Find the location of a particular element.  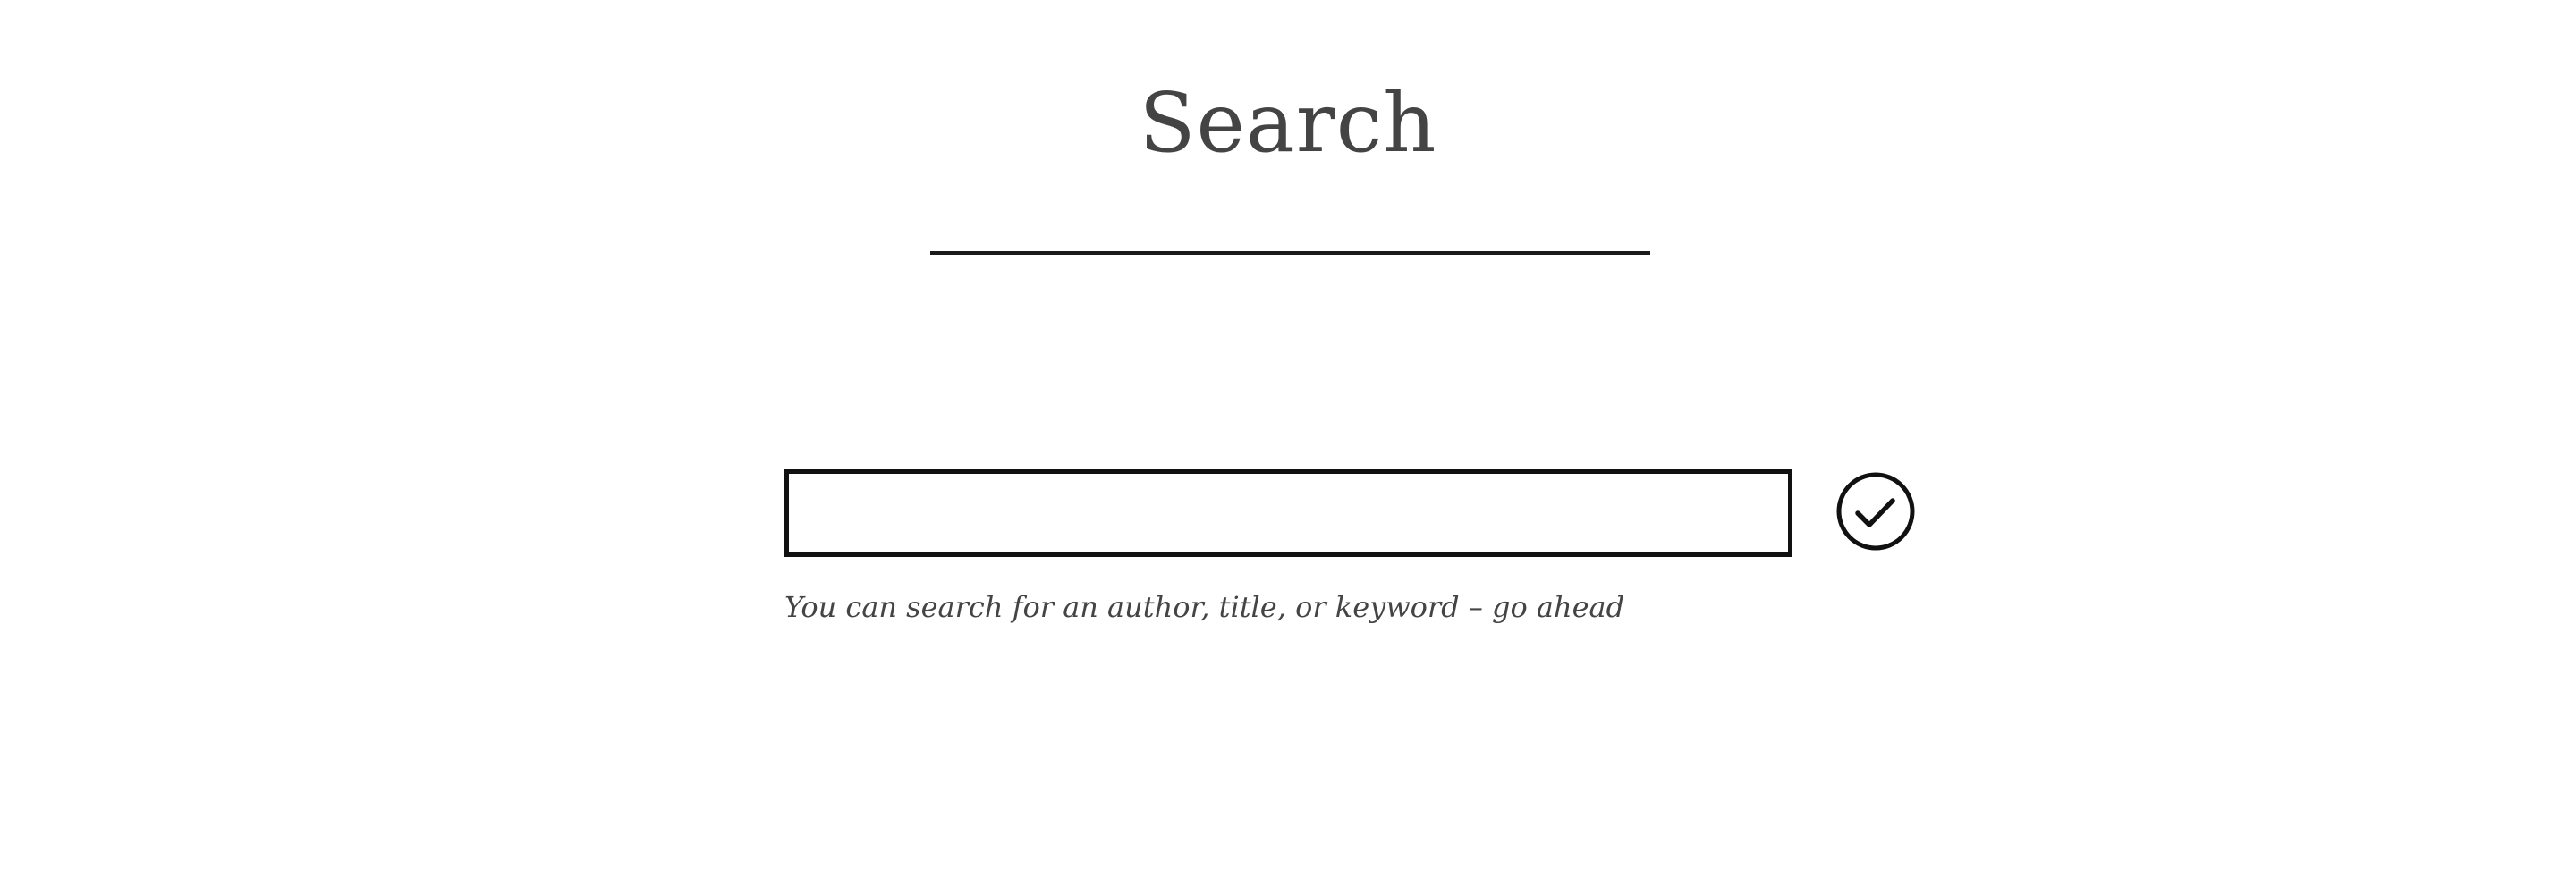

search-input is located at coordinates (1288, 513).